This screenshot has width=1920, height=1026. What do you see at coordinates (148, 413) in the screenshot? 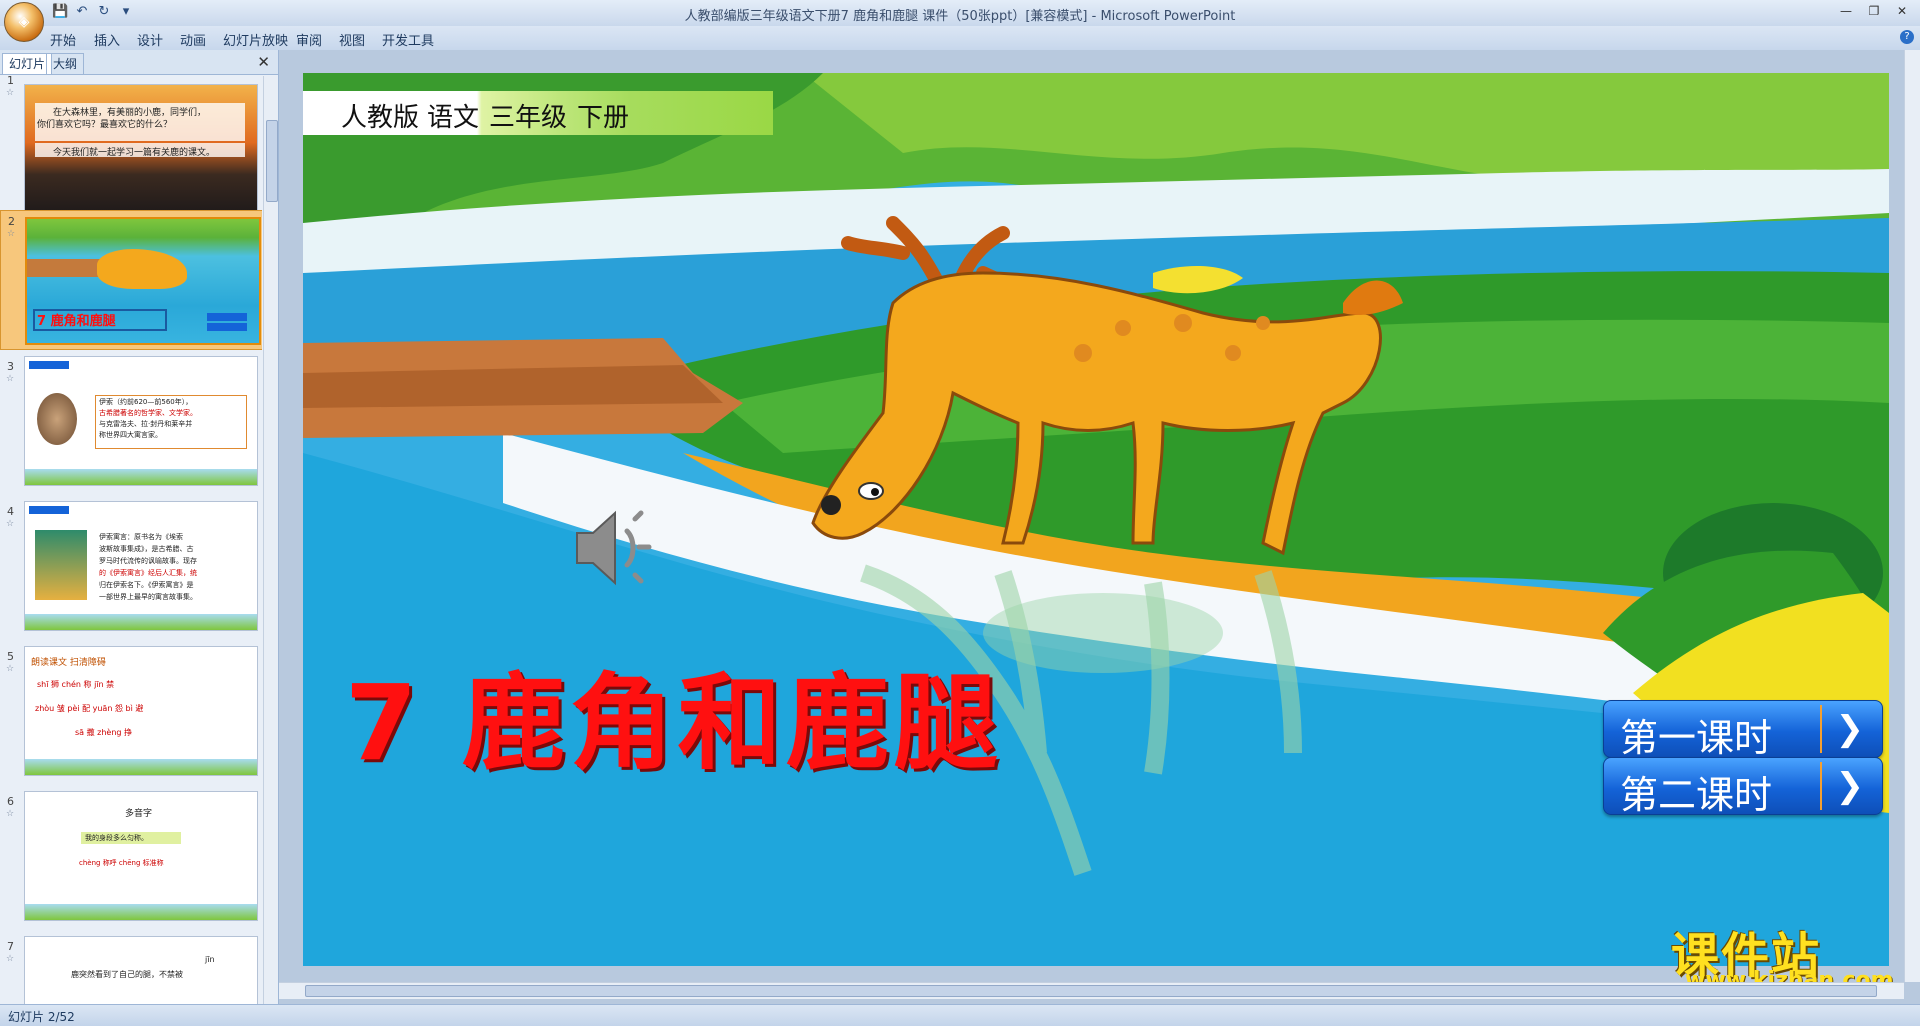
I see `thumbnail-text: 古希腊著名的哲学家、文学家。` at bounding box center [148, 413].